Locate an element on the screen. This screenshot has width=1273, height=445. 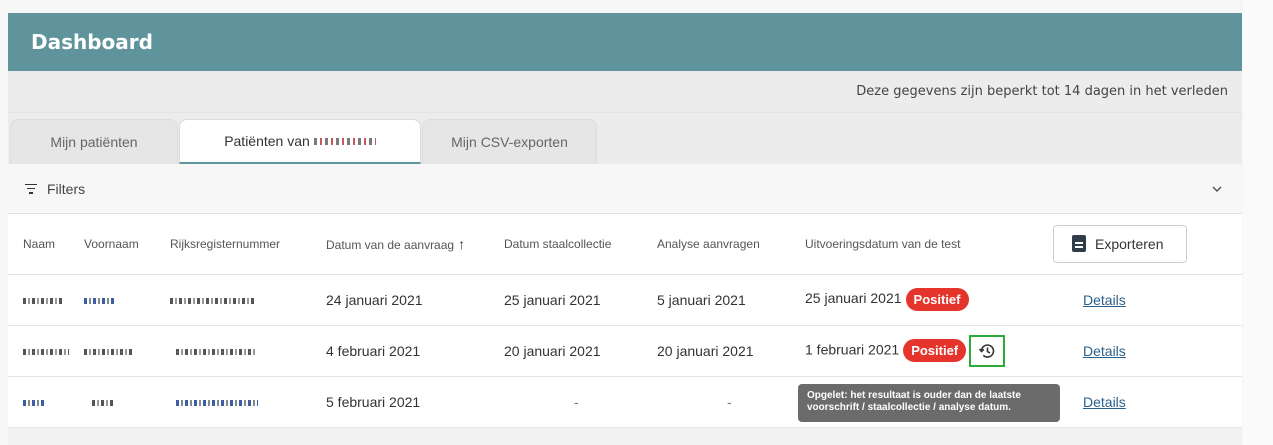
uitvoeringsdatum-value: 1 februari 2021 is located at coordinates (852, 349).